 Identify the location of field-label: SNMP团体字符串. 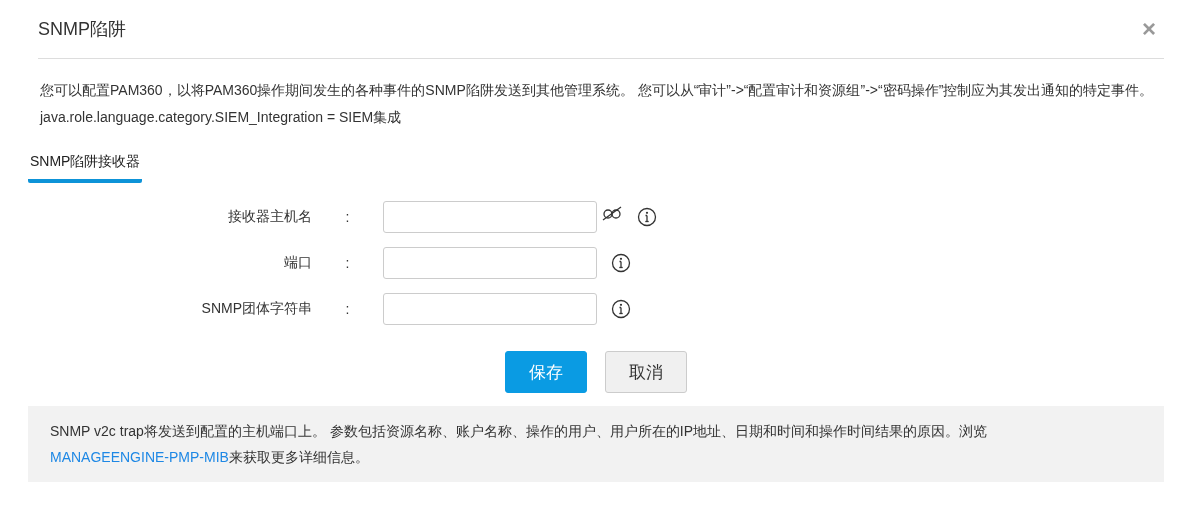
(256, 309).